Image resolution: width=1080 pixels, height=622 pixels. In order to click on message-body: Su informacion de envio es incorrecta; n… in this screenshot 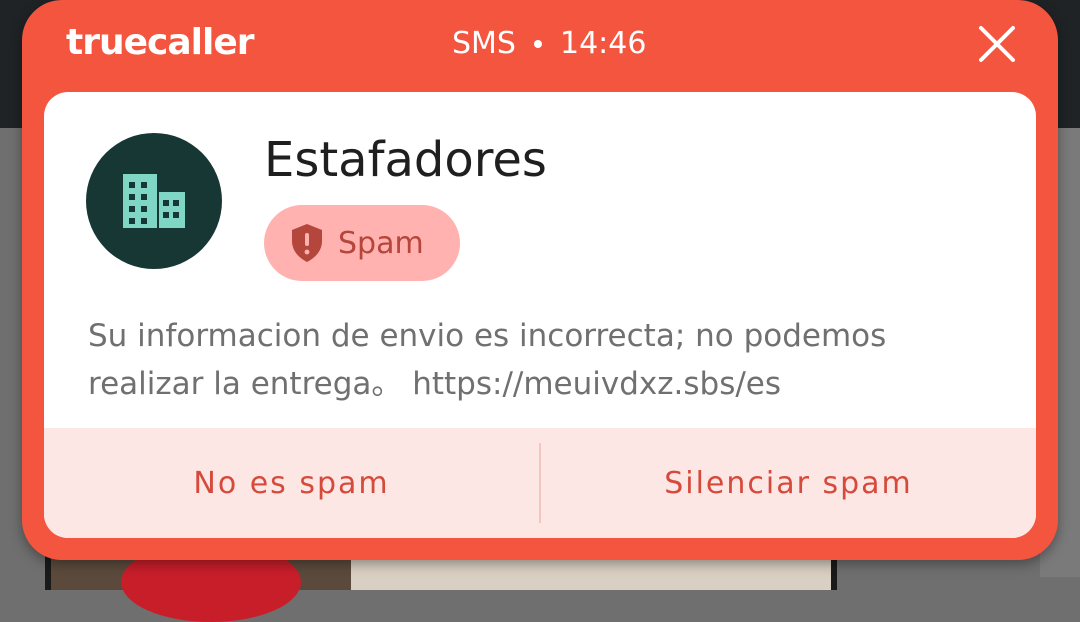, I will do `click(548, 360)`.